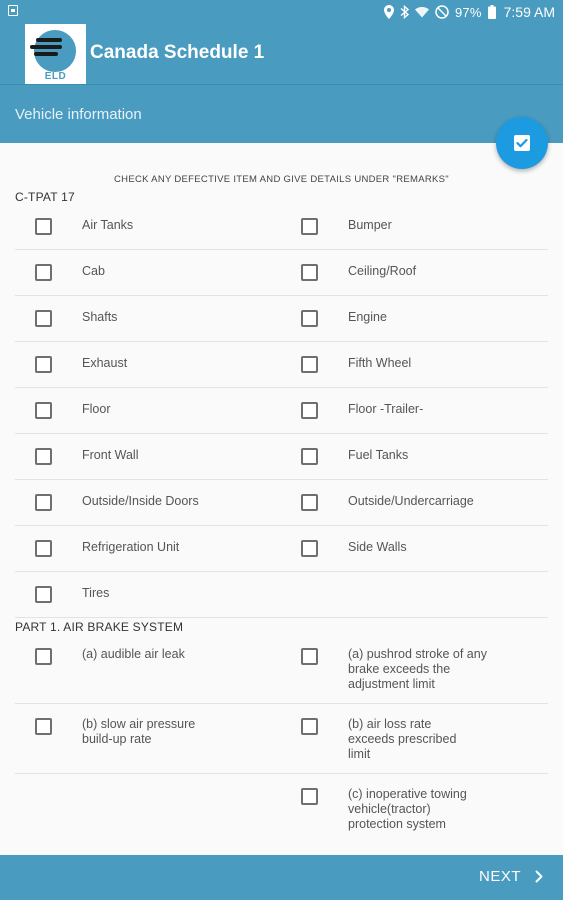  I want to click on subheader: Vehicle information, so click(281, 113).